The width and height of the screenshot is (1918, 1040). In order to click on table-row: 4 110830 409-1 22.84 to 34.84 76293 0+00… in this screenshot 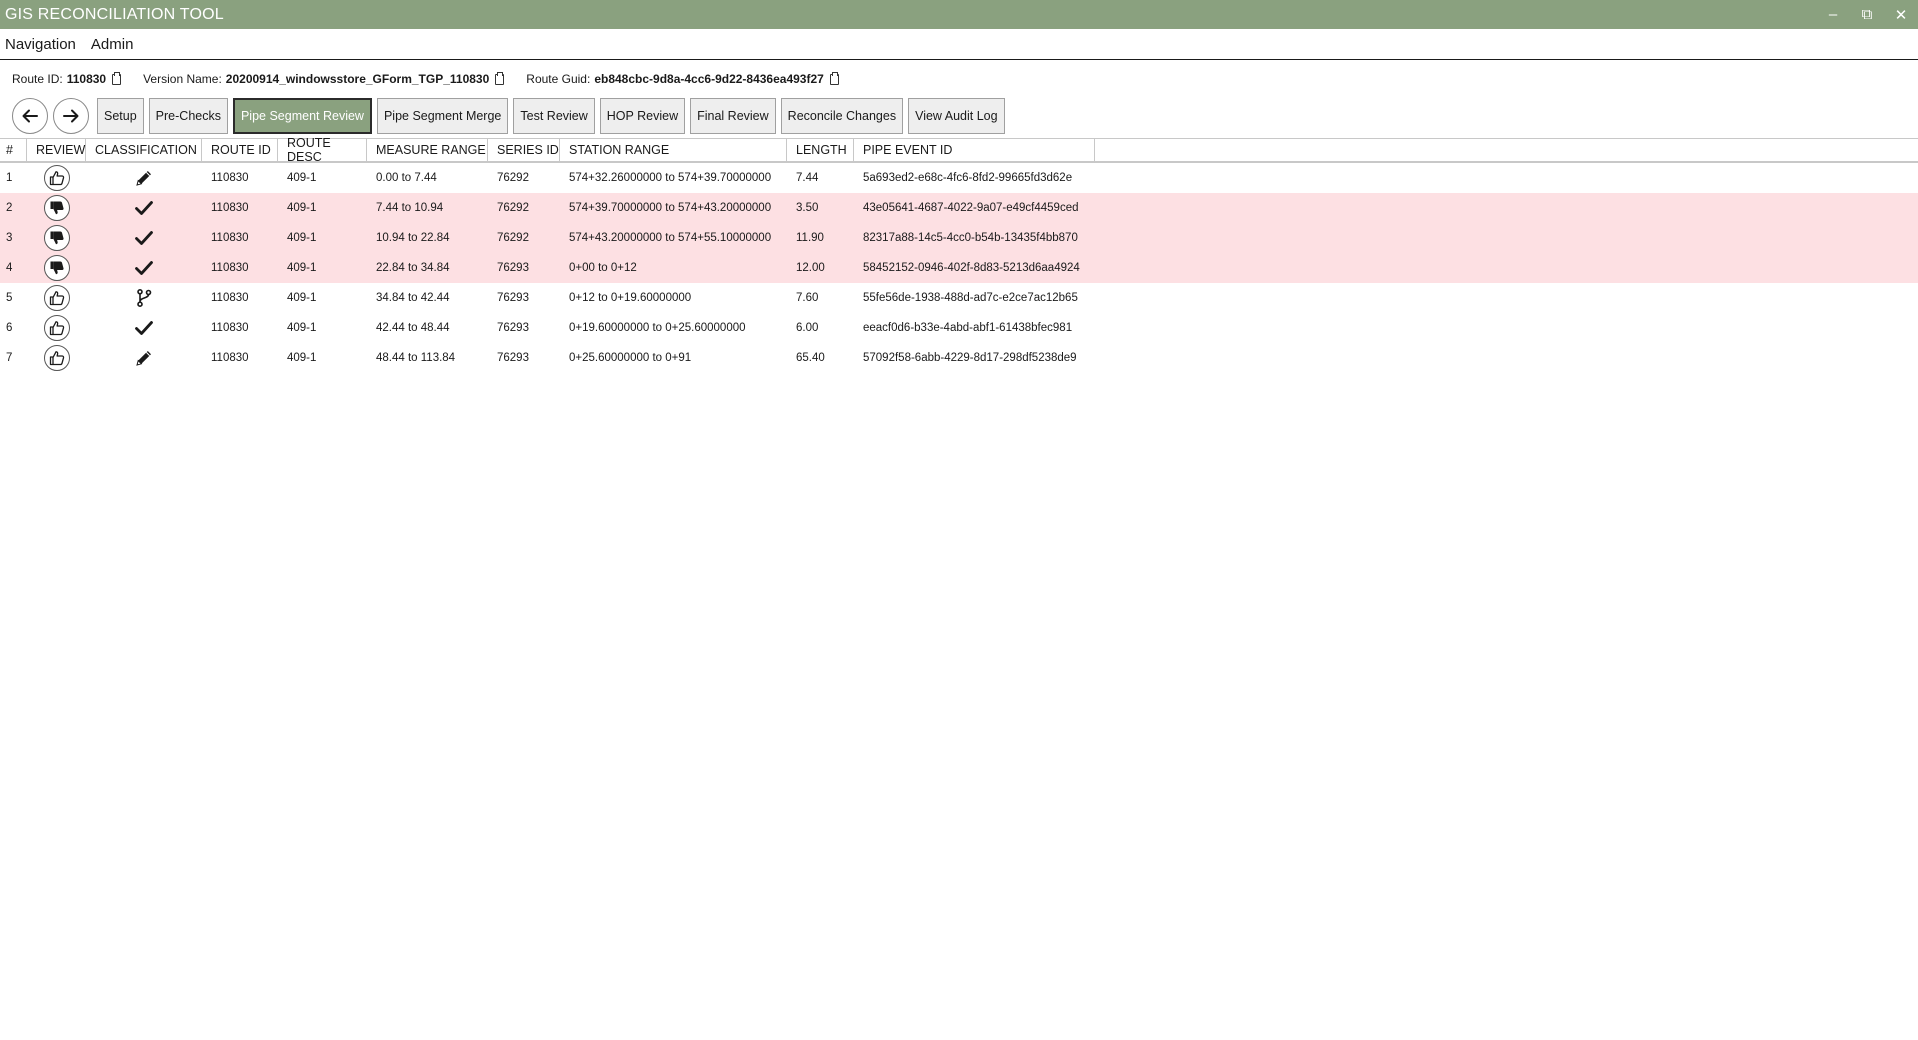, I will do `click(959, 268)`.